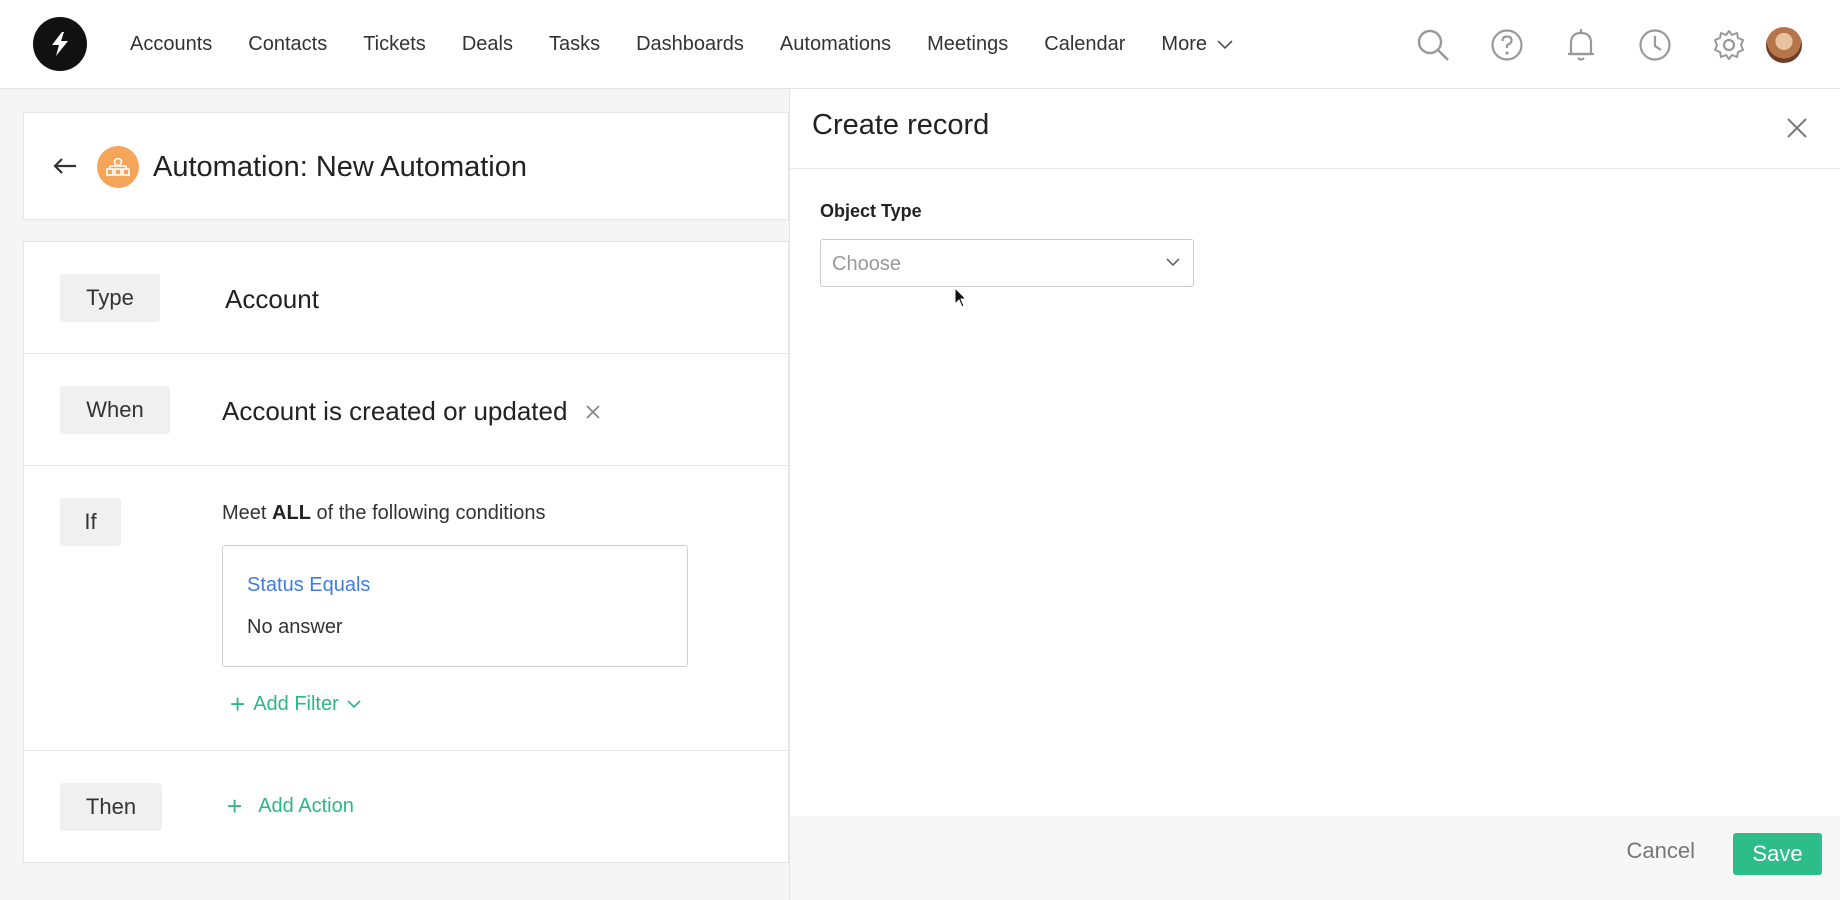 This screenshot has height=900, width=1840. Describe the element at coordinates (690, 44) in the screenshot. I see `nav-dashboards: Dashboards` at that location.